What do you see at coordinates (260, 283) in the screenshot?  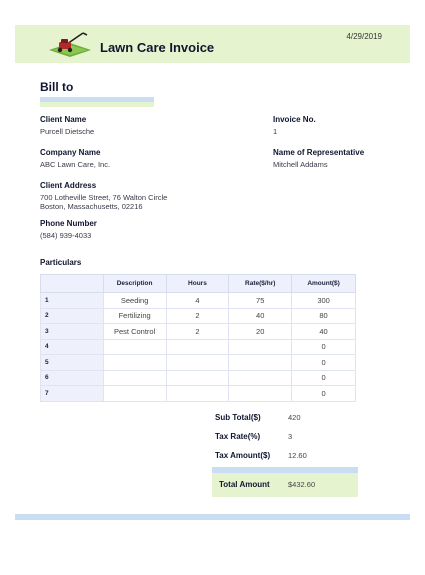 I see `column-header: Rate($/hr)` at bounding box center [260, 283].